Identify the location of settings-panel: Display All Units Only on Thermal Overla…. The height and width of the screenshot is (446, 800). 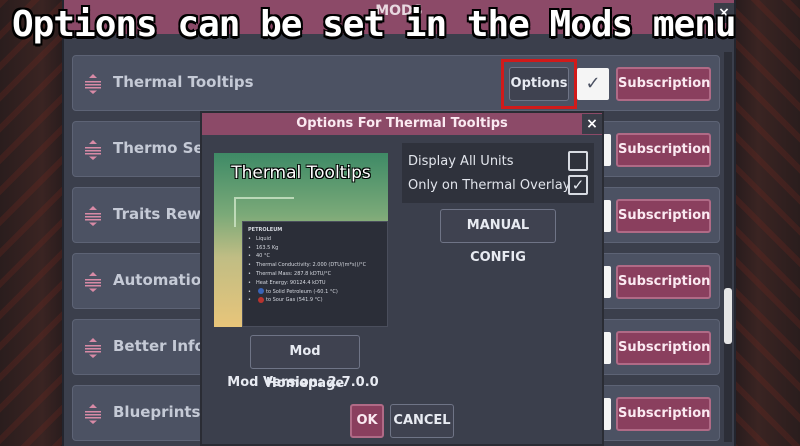
(498, 173).